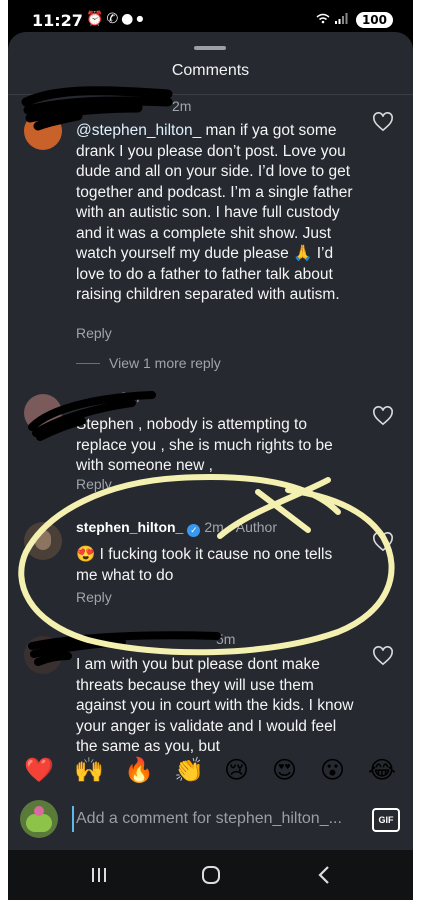 Image resolution: width=421 pixels, height=900 pixels. I want to click on messenger-icon: ●, so click(129, 19).